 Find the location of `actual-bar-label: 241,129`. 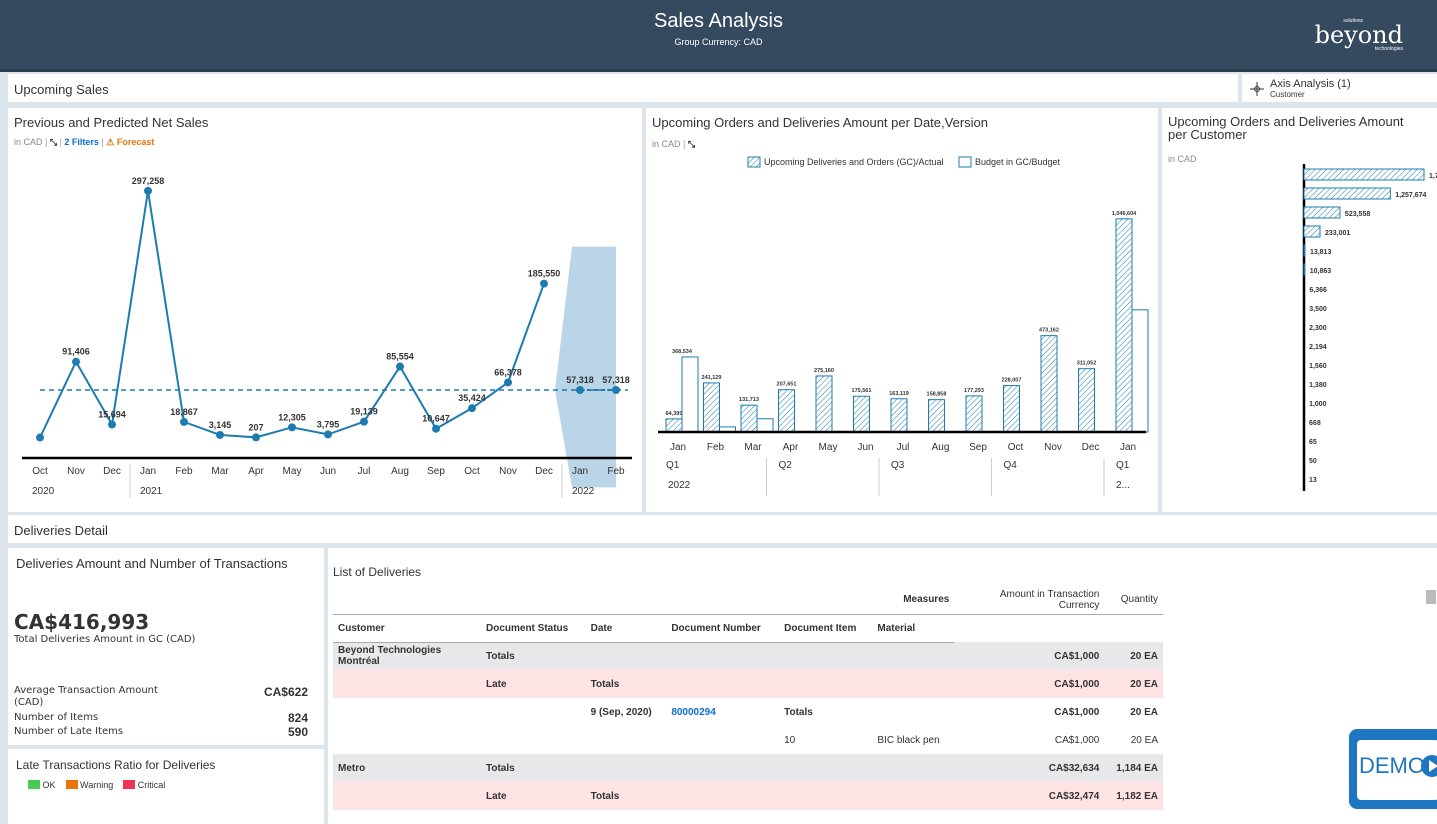

actual-bar-label: 241,129 is located at coordinates (712, 378).